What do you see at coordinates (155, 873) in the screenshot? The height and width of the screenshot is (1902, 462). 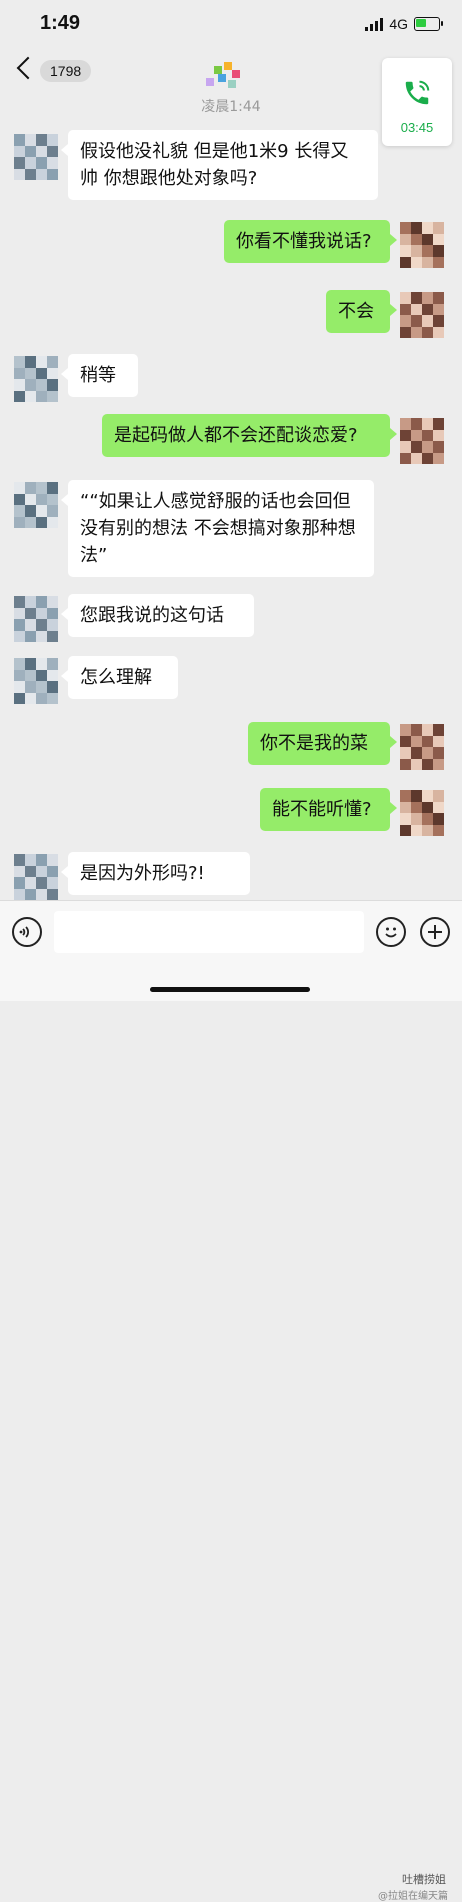 I see `incoming-message: 是因为外形吗?!` at bounding box center [155, 873].